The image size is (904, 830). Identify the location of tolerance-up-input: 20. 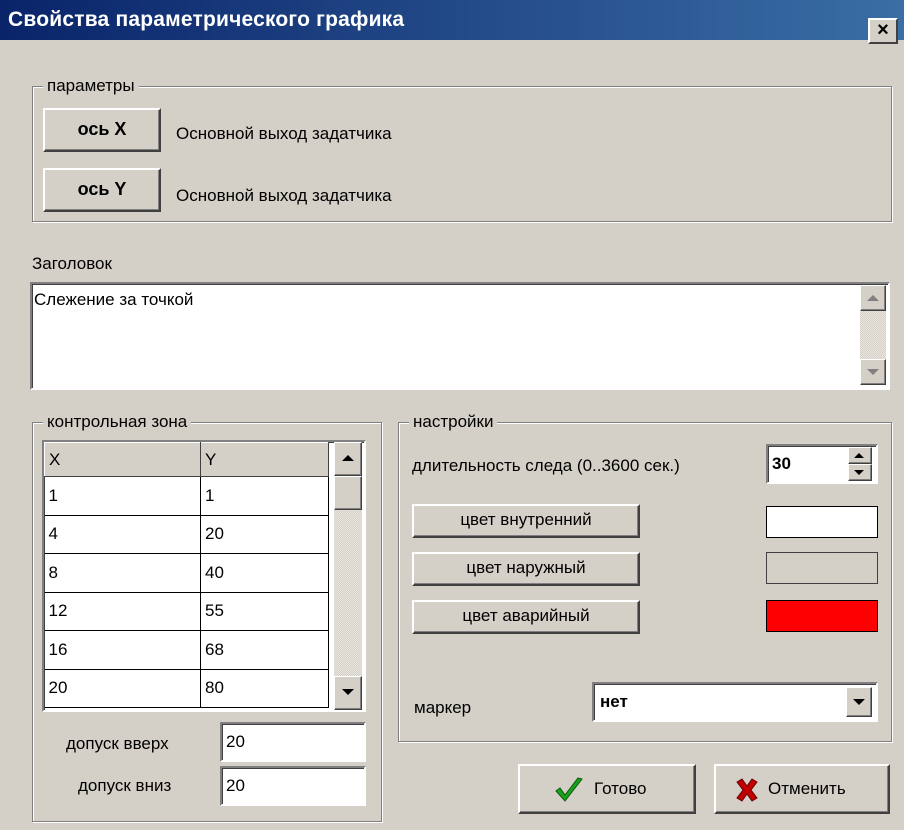
(293, 742).